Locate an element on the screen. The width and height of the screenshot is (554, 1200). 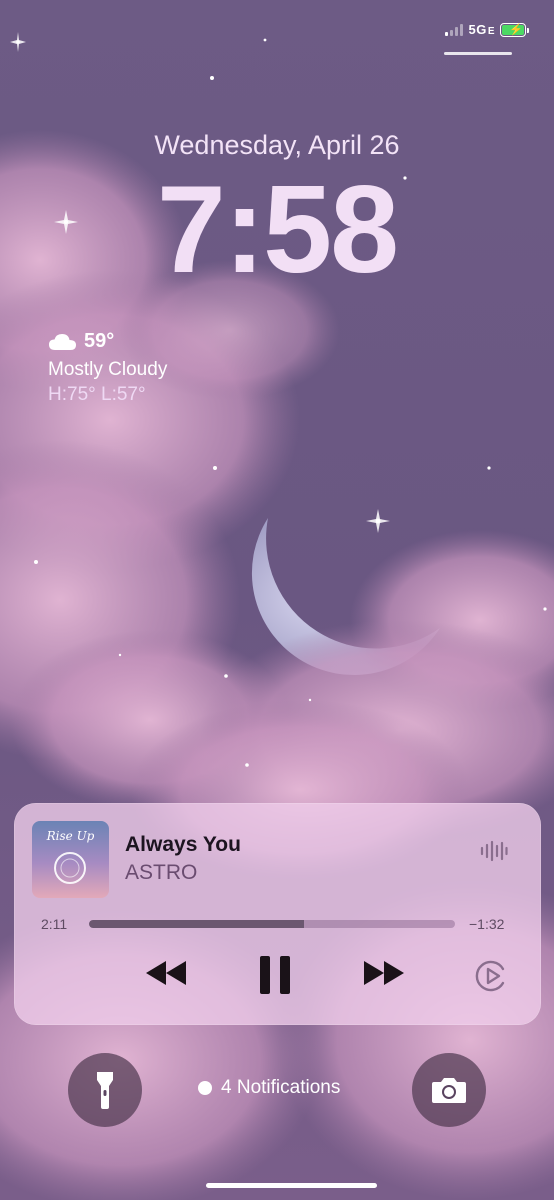
album-art-title: Rise Up is located at coordinates (70, 836).